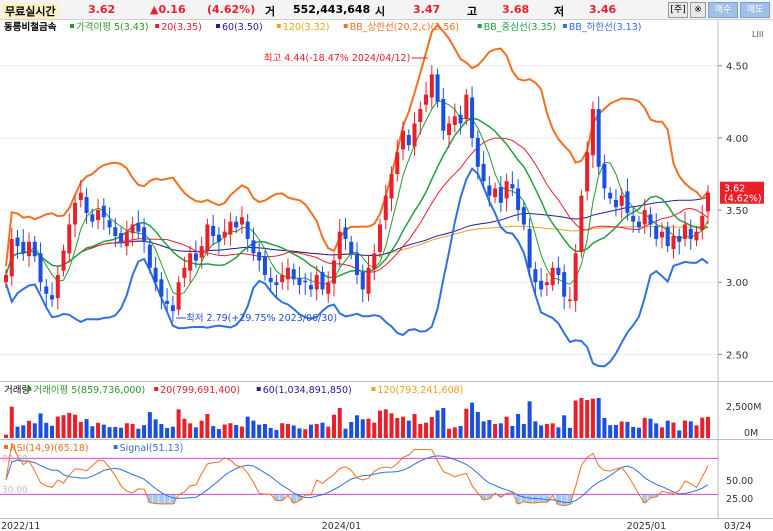 The image size is (773, 531). I want to click on high-annotation: 최고 4.44(-18.47% 2024/04/12), so click(337, 58).